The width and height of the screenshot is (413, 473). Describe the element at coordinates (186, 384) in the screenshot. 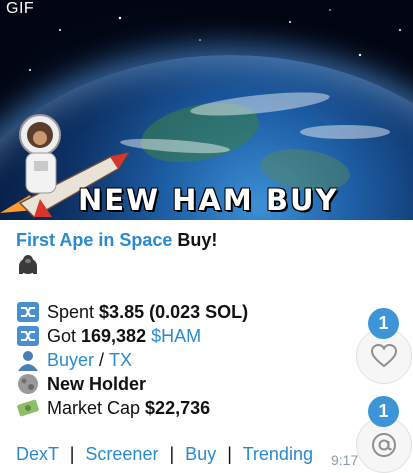

I see `holder-line: New Holder` at that location.